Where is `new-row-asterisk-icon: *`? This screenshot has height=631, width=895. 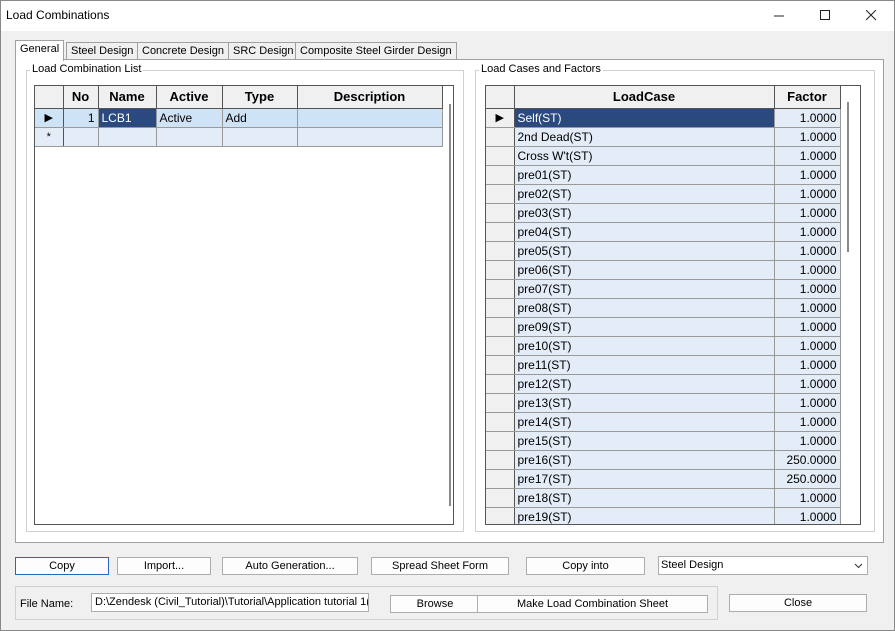 new-row-asterisk-icon: * is located at coordinates (49, 137).